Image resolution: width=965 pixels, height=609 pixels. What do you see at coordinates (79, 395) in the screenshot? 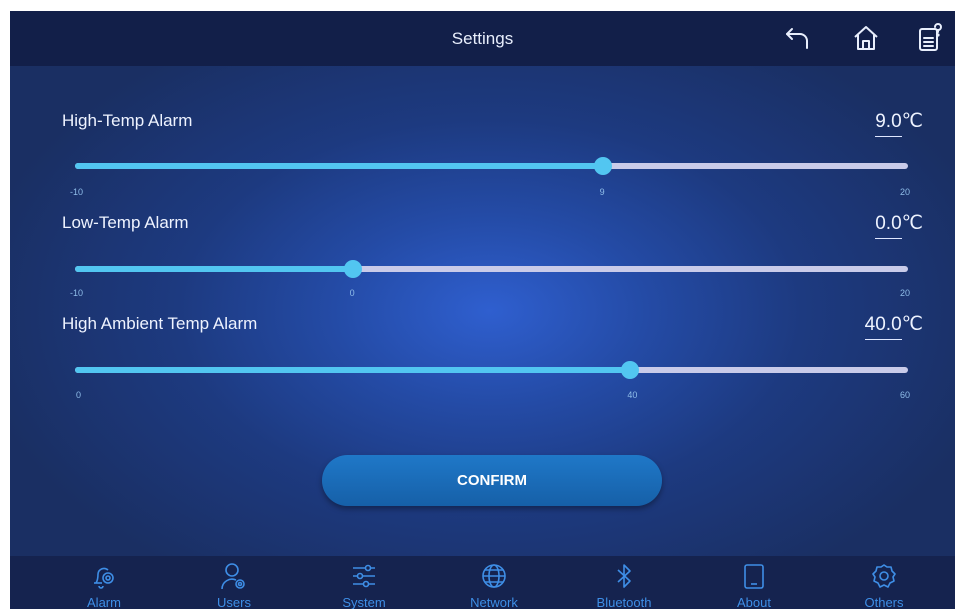
I see `slider-min-label: 0` at bounding box center [79, 395].